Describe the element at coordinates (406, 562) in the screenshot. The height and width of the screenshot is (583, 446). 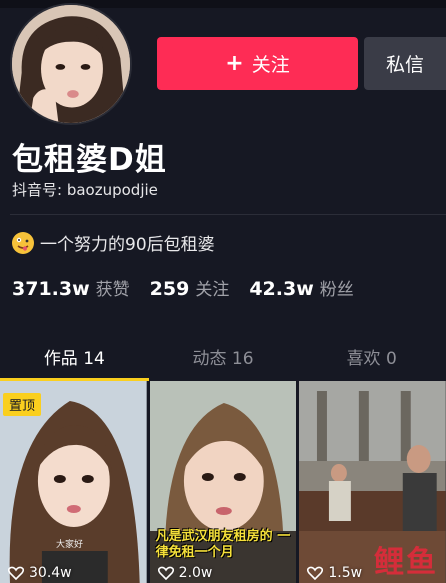
I see `watermark-logo: 鲤鱼` at that location.